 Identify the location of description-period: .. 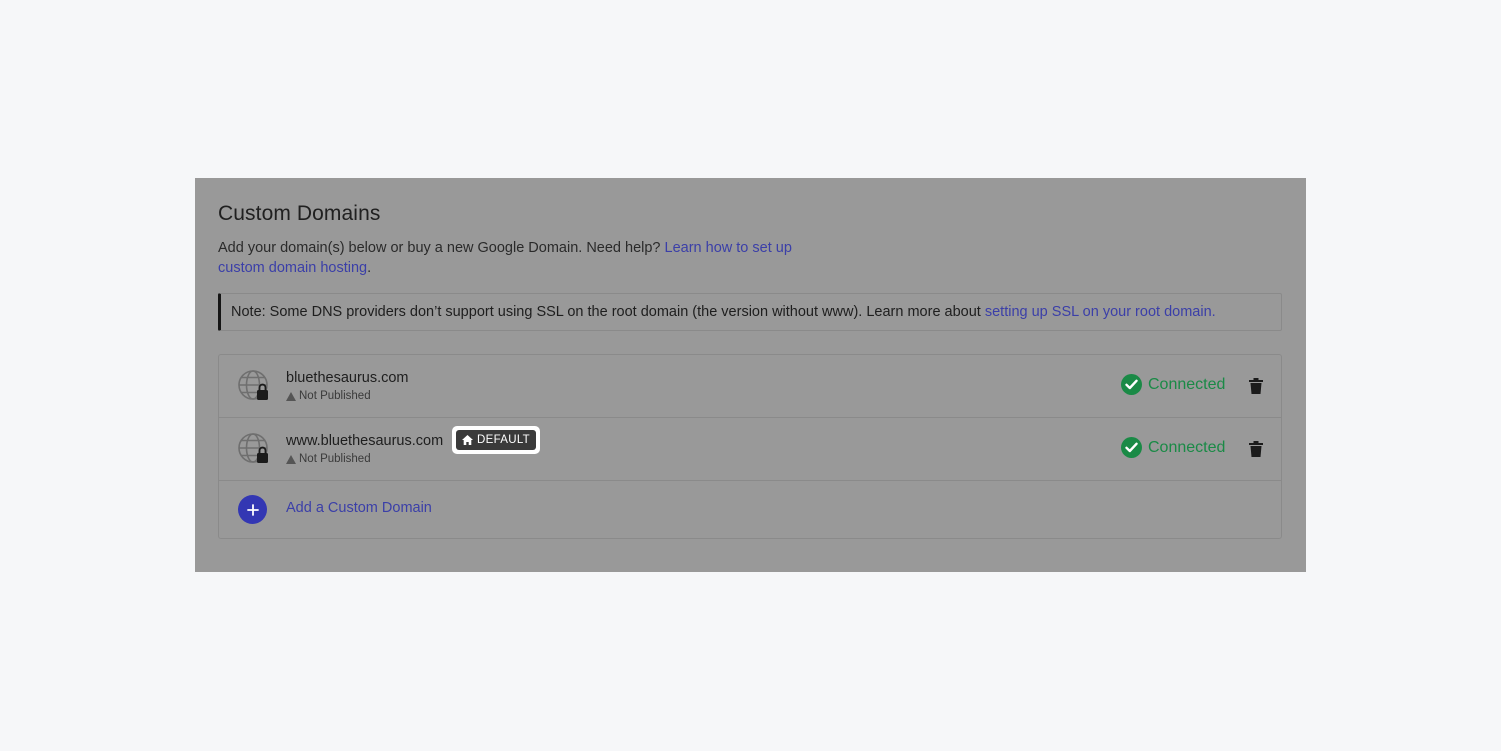
(369, 268).